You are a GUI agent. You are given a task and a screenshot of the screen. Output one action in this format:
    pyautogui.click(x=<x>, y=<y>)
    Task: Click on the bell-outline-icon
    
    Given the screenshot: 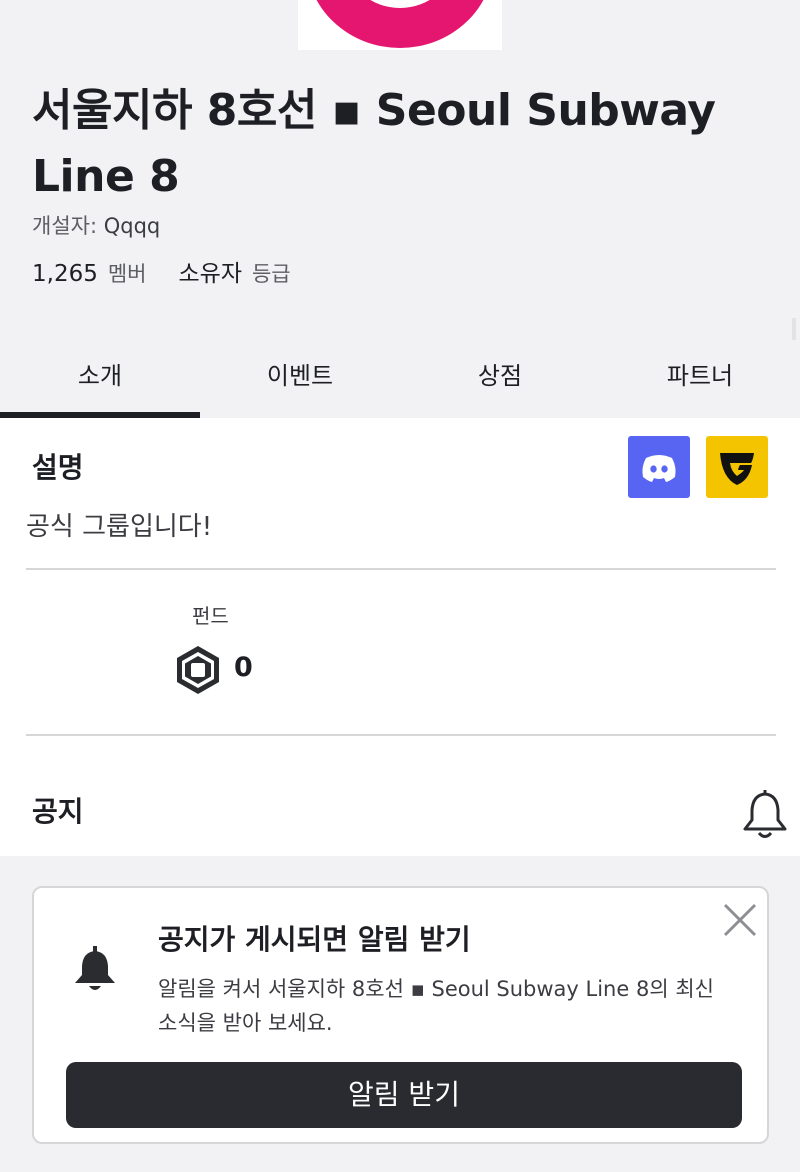 What is the action you would take?
    pyautogui.click(x=765, y=815)
    